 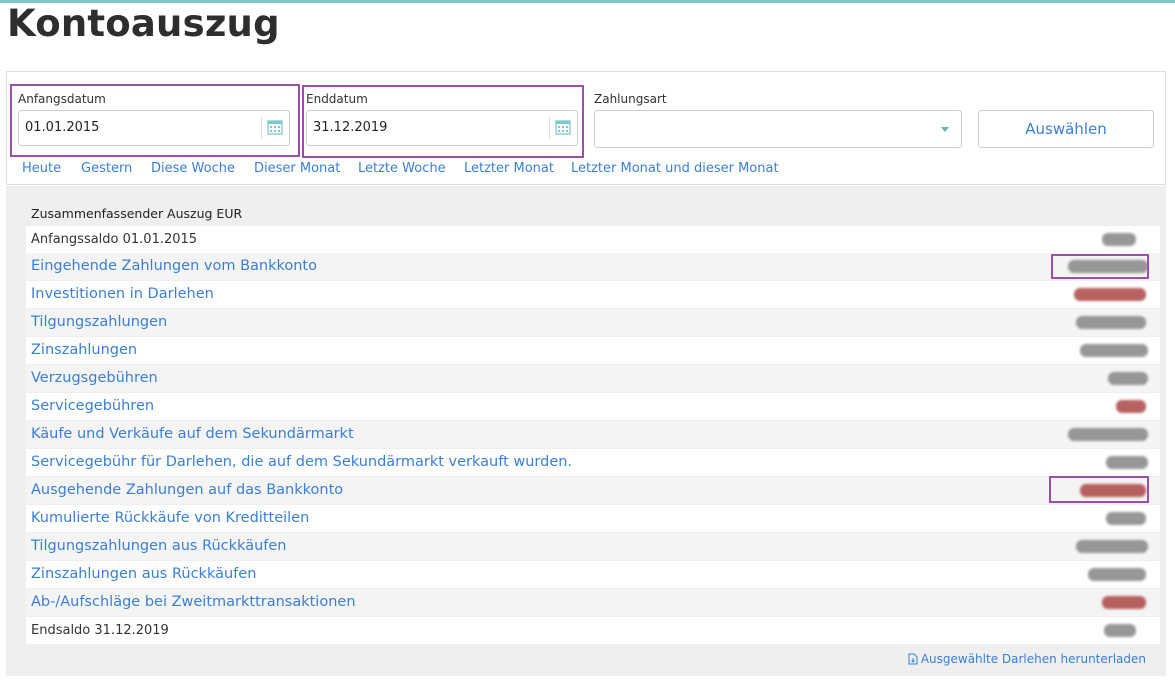 What do you see at coordinates (593, 322) in the screenshot?
I see `summary-row-principal: Tilgungszahlungen` at bounding box center [593, 322].